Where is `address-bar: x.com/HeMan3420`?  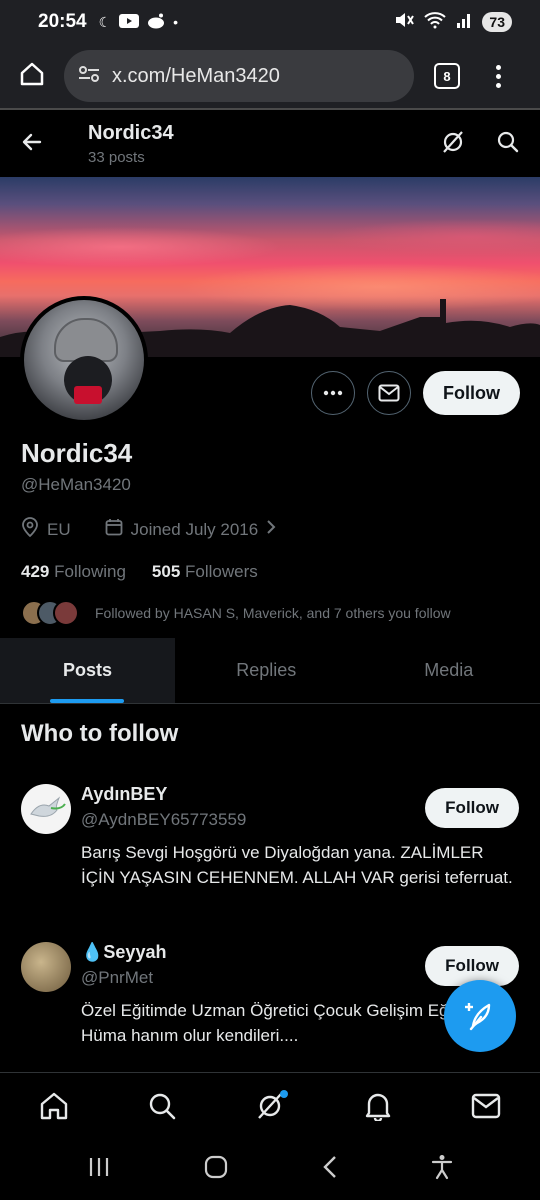 address-bar: x.com/HeMan3420 is located at coordinates (239, 76).